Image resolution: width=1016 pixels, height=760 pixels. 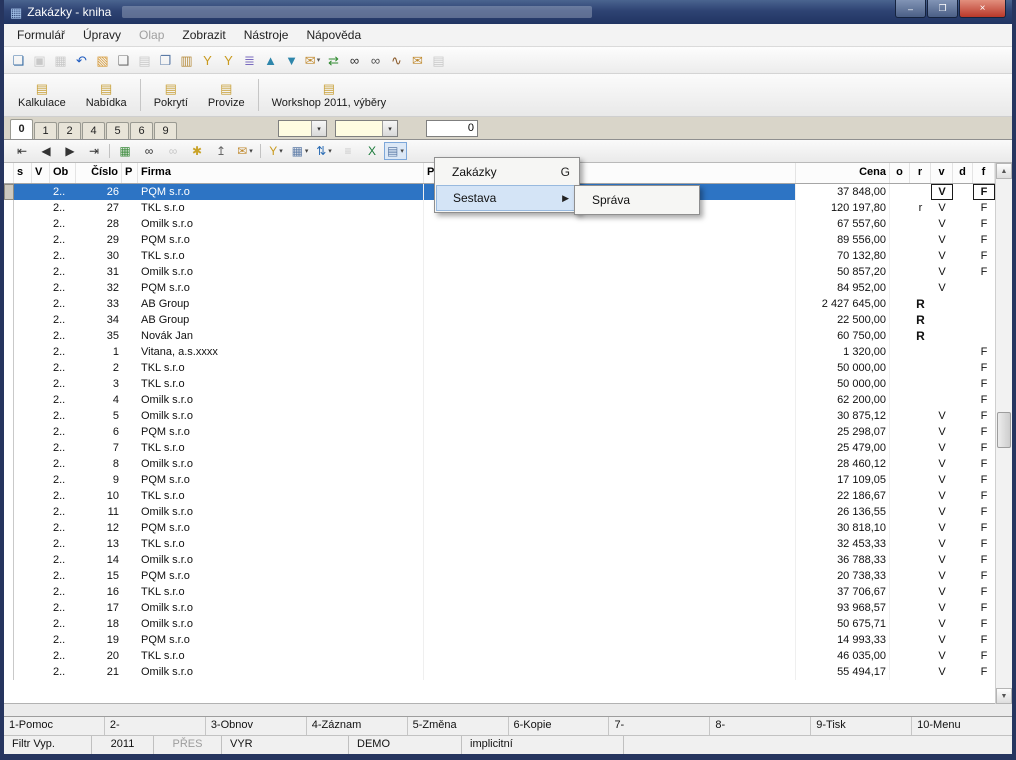 I want to click on table-row: 2.. 15 PQM s.r.o 20 738,33 V F, so click(x=499, y=576).